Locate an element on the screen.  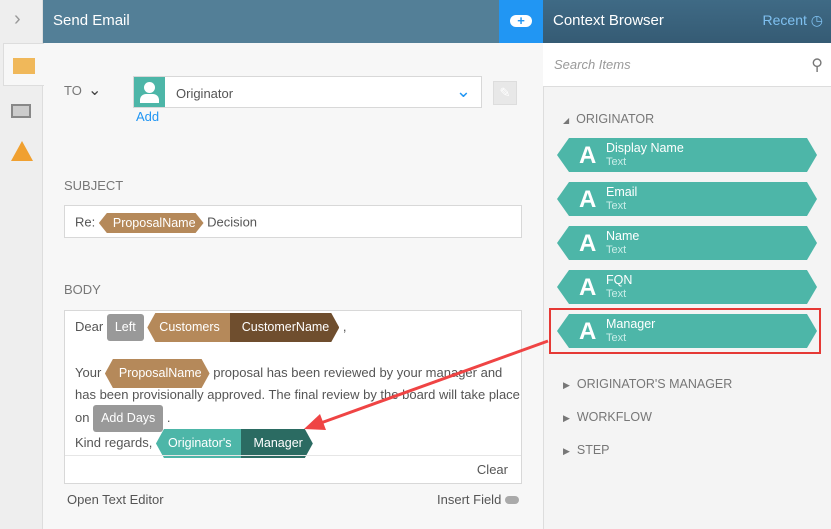
annotation-arrow is located at coordinates (426, 384).